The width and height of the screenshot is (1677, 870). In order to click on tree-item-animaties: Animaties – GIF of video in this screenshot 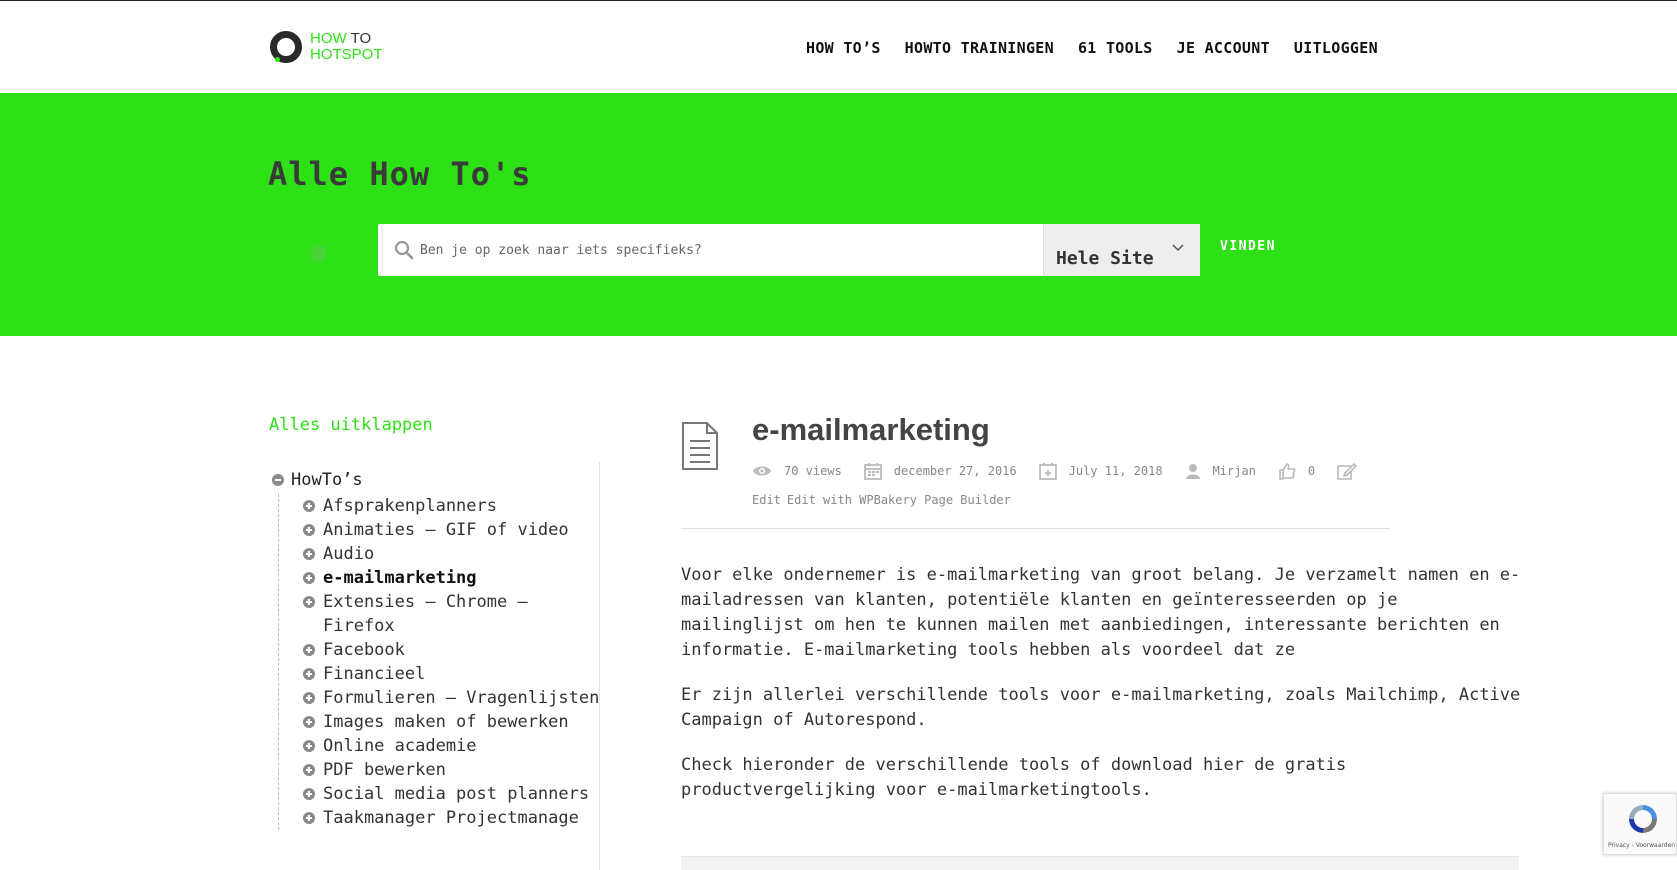, I will do `click(452, 530)`.